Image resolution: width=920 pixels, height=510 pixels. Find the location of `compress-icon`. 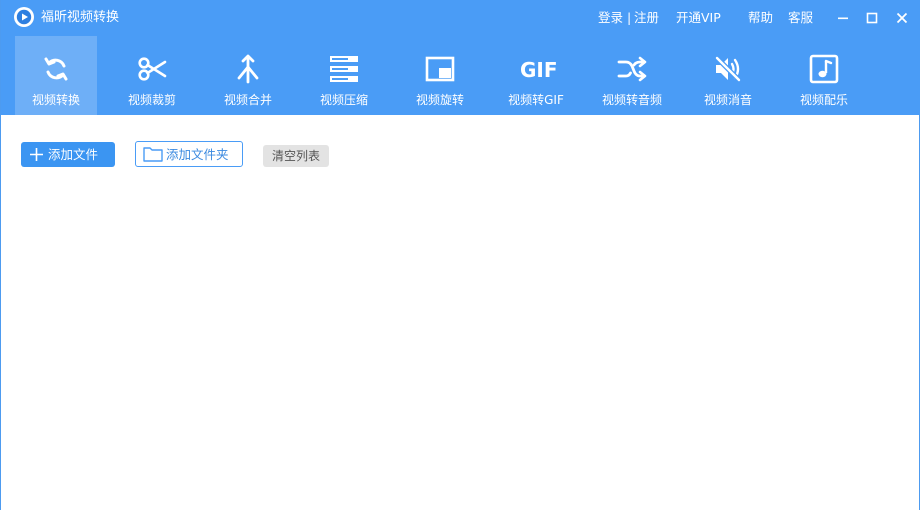

compress-icon is located at coordinates (344, 69).